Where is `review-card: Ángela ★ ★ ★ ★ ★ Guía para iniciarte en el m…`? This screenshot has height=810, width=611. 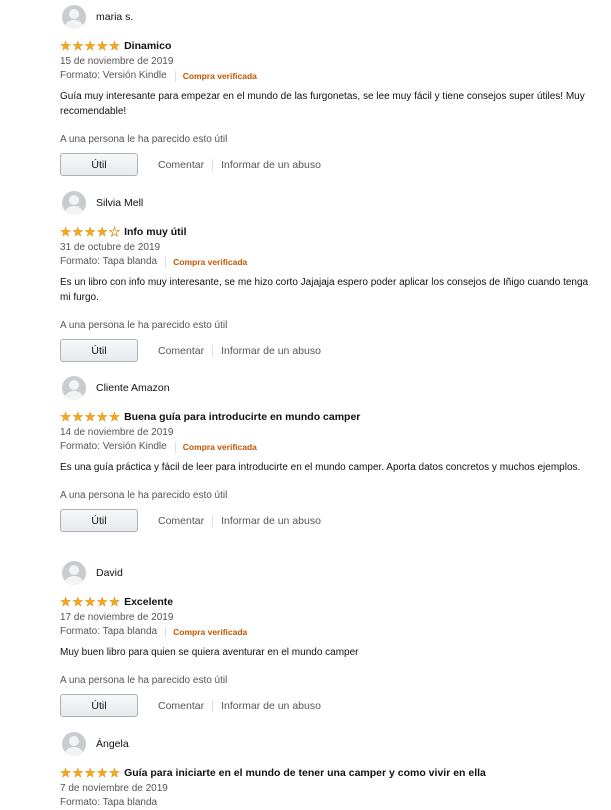 review-card: Ángela ★ ★ ★ ★ ★ Guía para iniciarte en el m… is located at coordinates (330, 770).